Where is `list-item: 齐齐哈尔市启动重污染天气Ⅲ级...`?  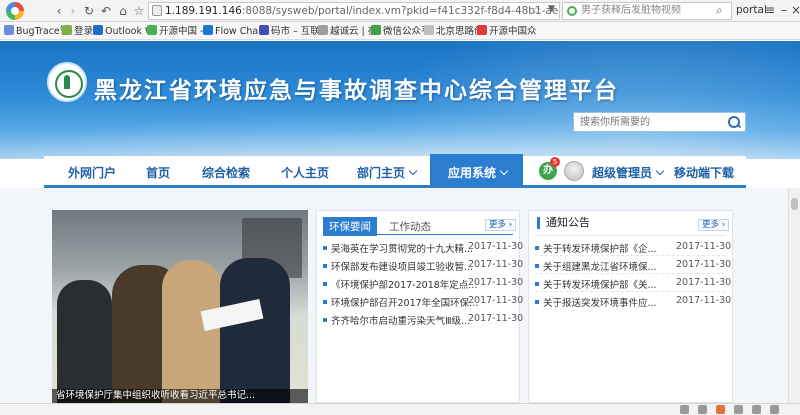 list-item: 齐齐哈尔市启动重污染天气Ⅲ级... is located at coordinates (396, 320).